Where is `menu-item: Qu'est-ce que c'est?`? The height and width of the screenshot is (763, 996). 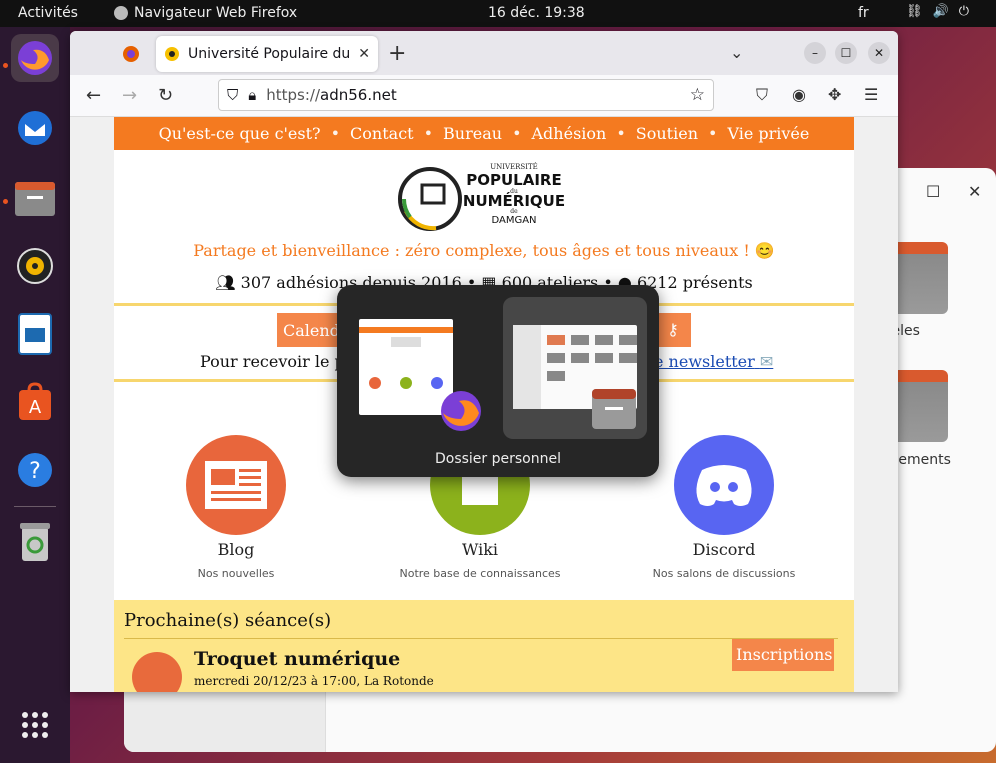
menu-item: Qu'est-ce que c'est? is located at coordinates (240, 133).